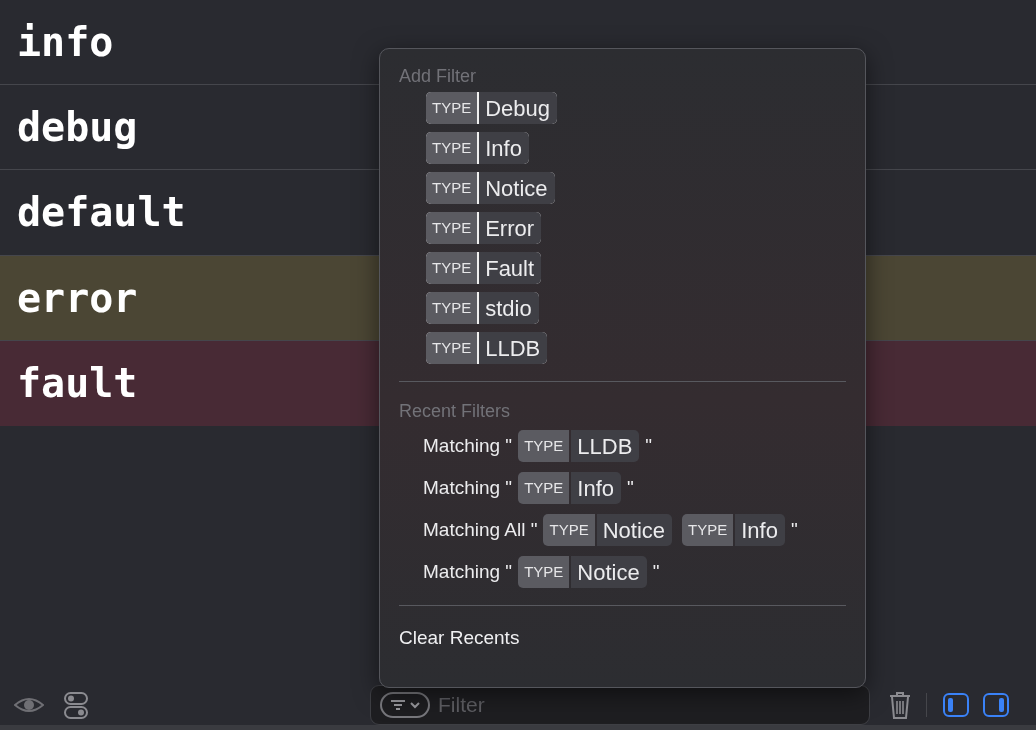  Describe the element at coordinates (484, 268) in the screenshot. I see `type-filter-option: TYPE Fault` at that location.